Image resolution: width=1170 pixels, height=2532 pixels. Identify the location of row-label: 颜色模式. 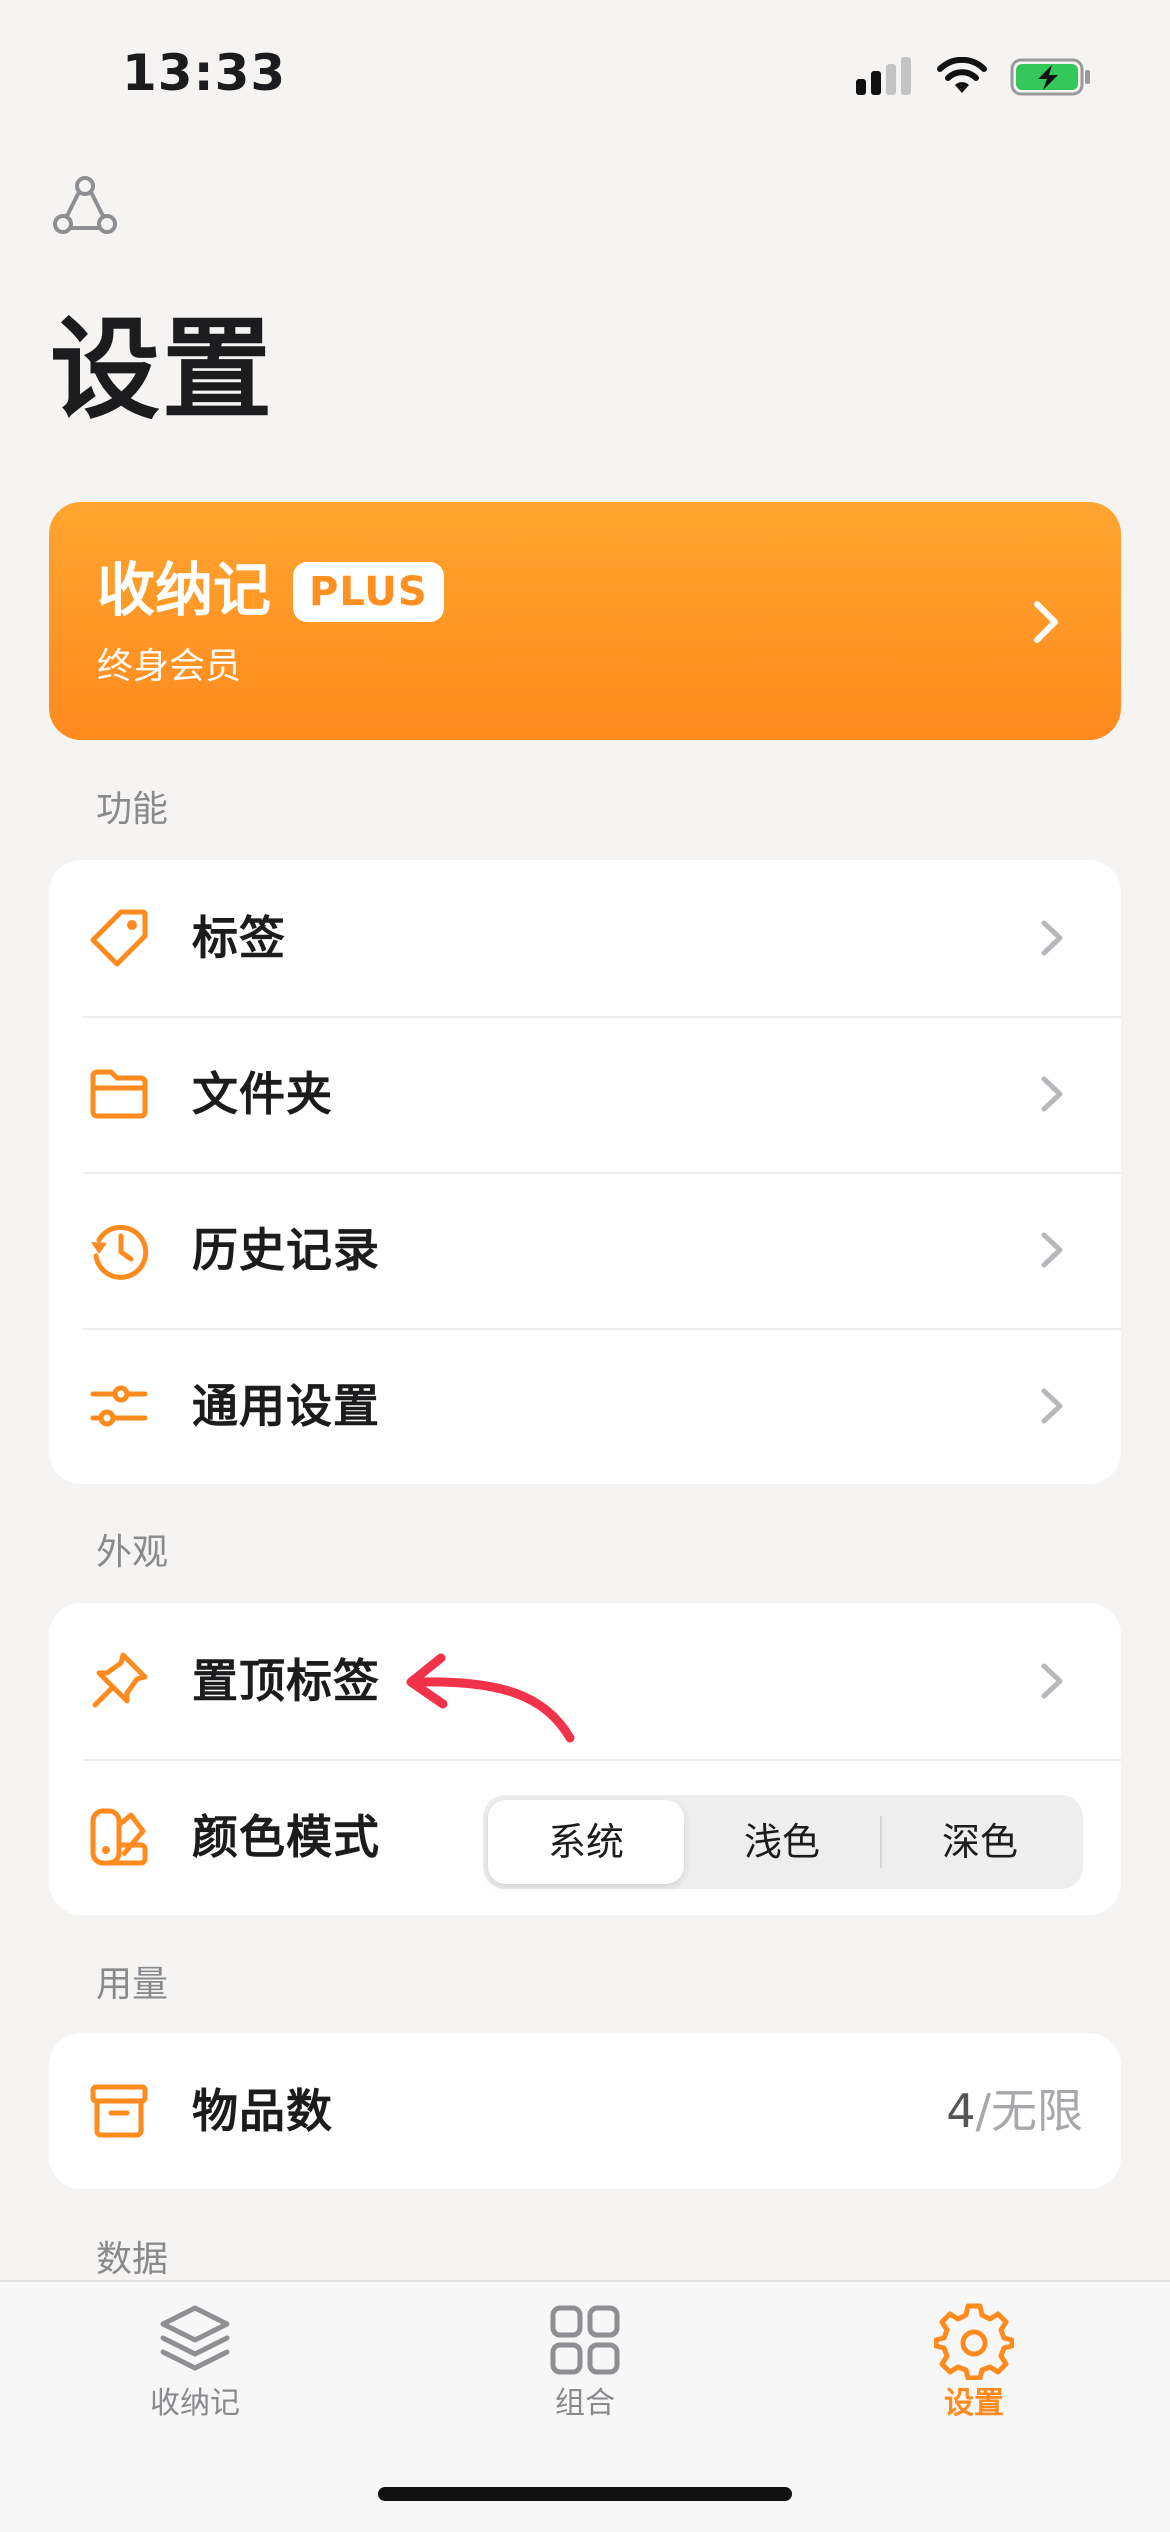
(286, 1837).